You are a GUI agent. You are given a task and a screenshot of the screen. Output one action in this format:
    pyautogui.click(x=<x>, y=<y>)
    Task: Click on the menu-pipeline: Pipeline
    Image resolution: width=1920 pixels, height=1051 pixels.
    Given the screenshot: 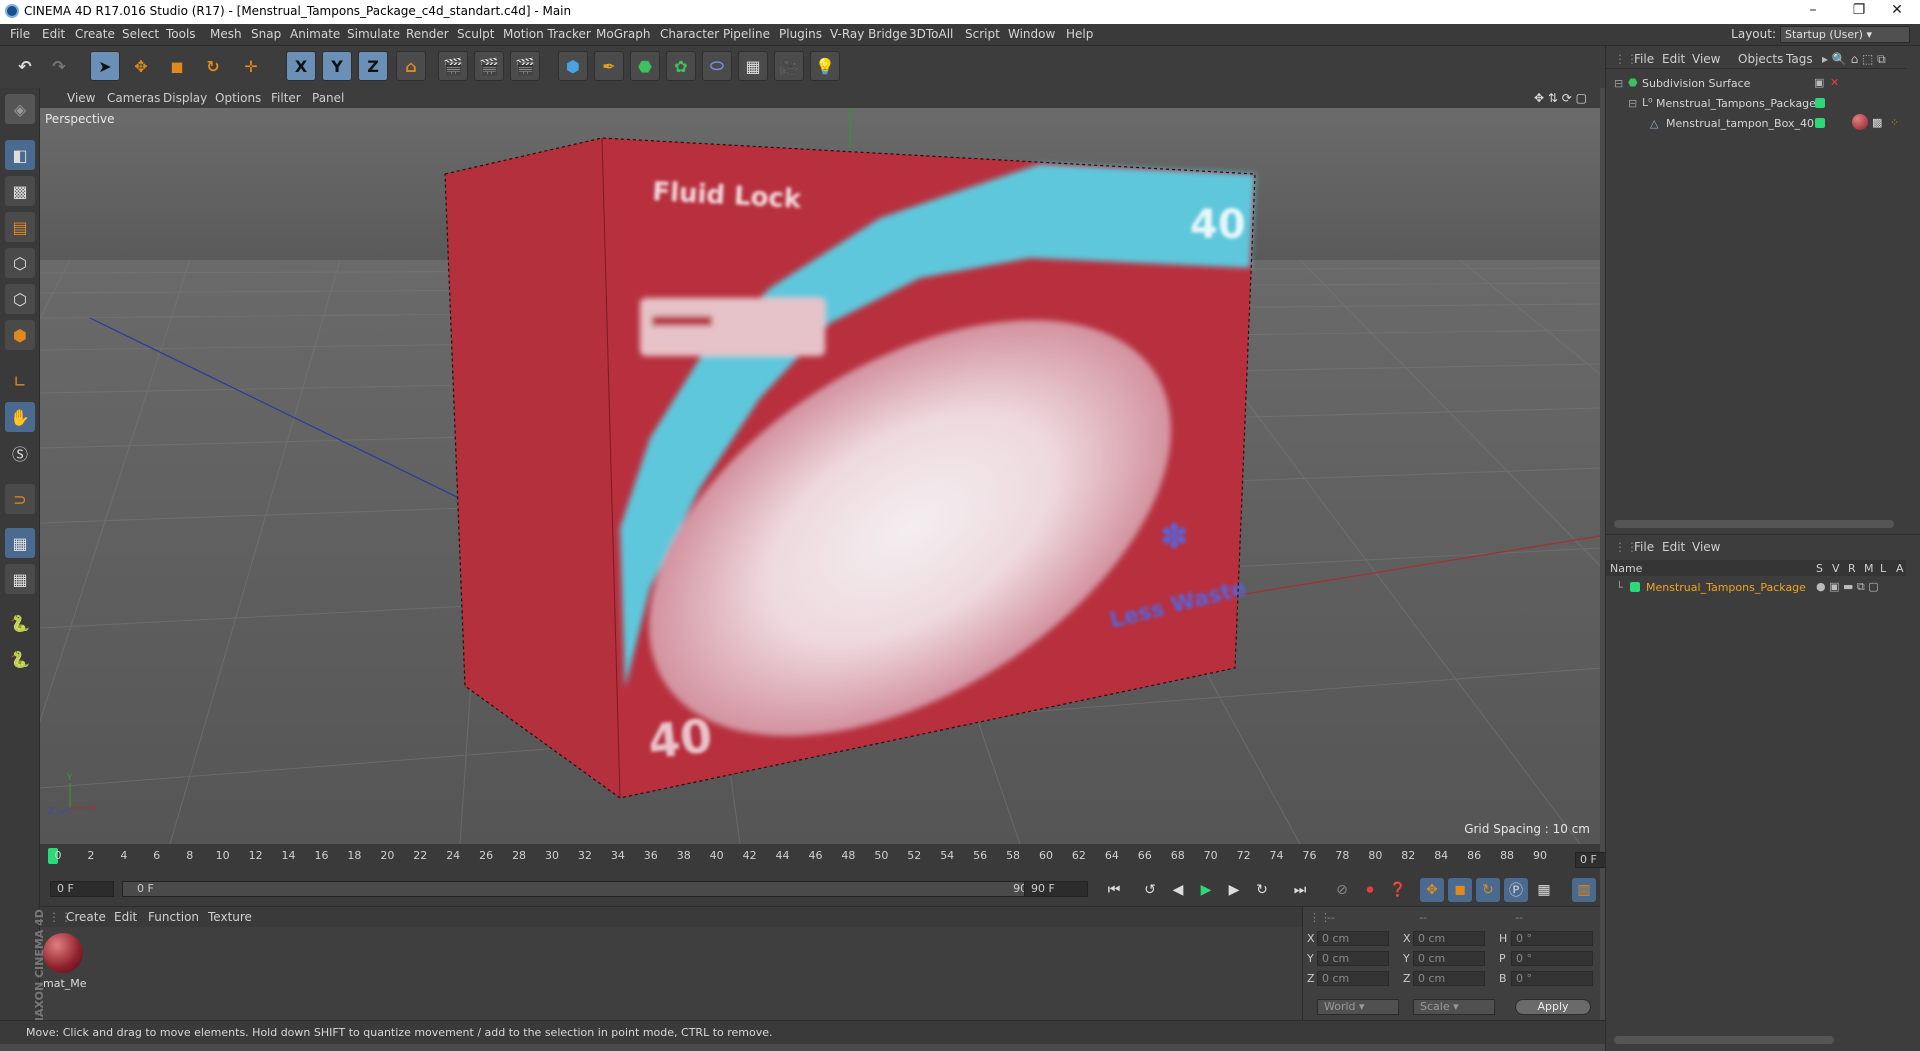 What is the action you would take?
    pyautogui.click(x=746, y=34)
    